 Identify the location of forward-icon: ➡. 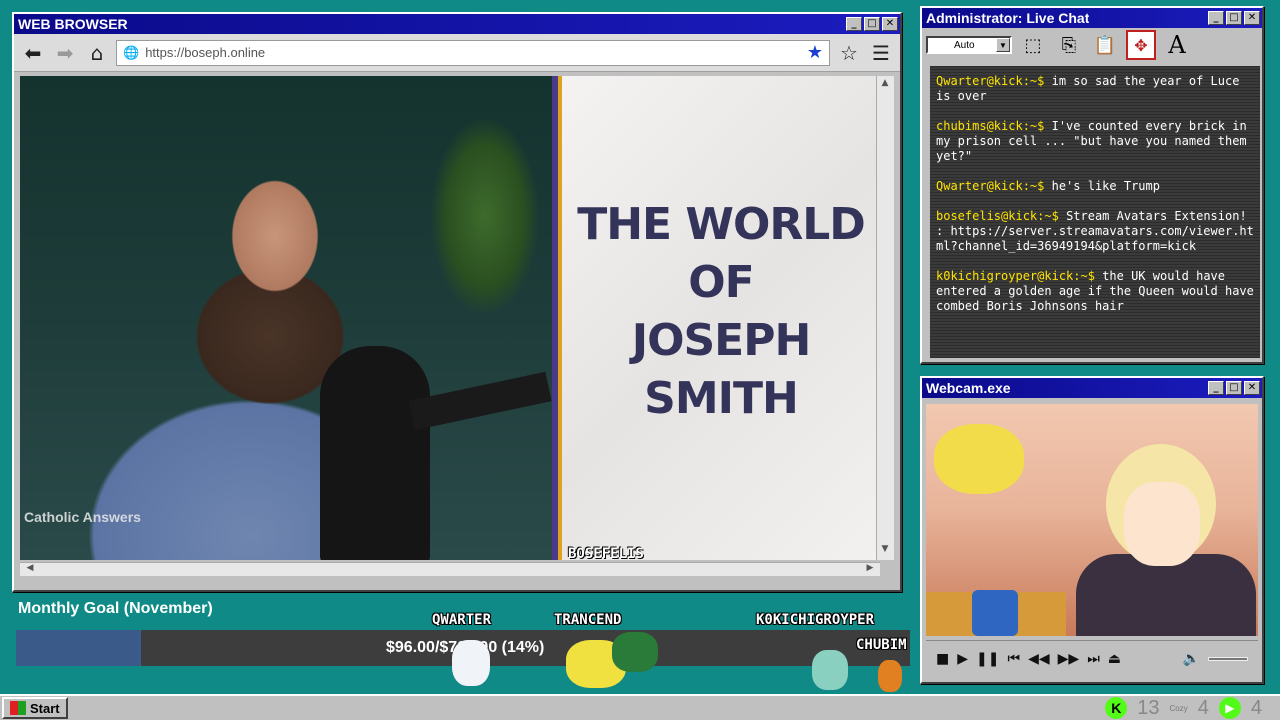
(65, 53).